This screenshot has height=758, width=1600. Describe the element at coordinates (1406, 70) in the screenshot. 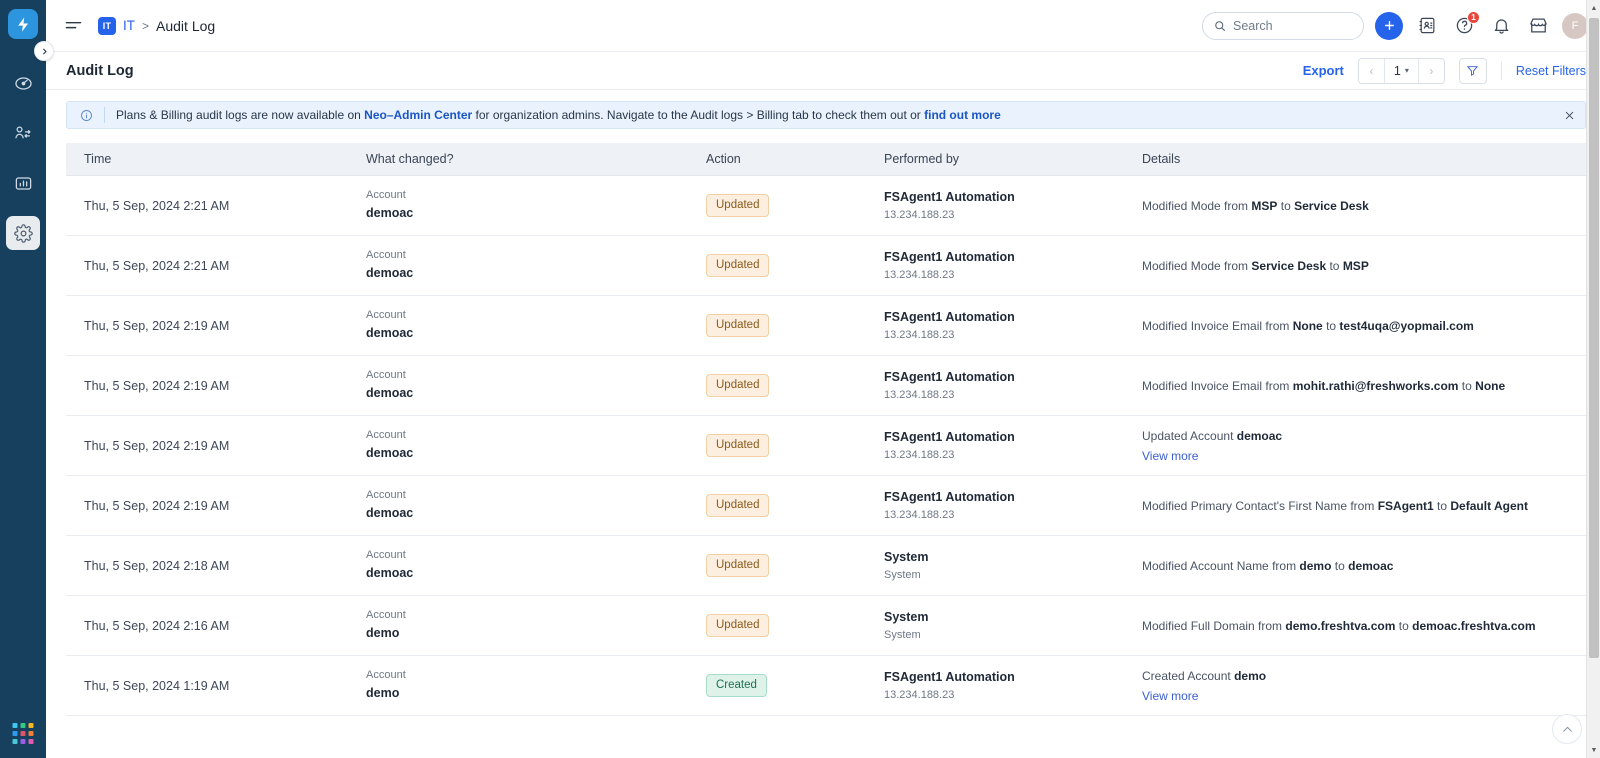

I see `chevron-down-icon: ▾` at that location.